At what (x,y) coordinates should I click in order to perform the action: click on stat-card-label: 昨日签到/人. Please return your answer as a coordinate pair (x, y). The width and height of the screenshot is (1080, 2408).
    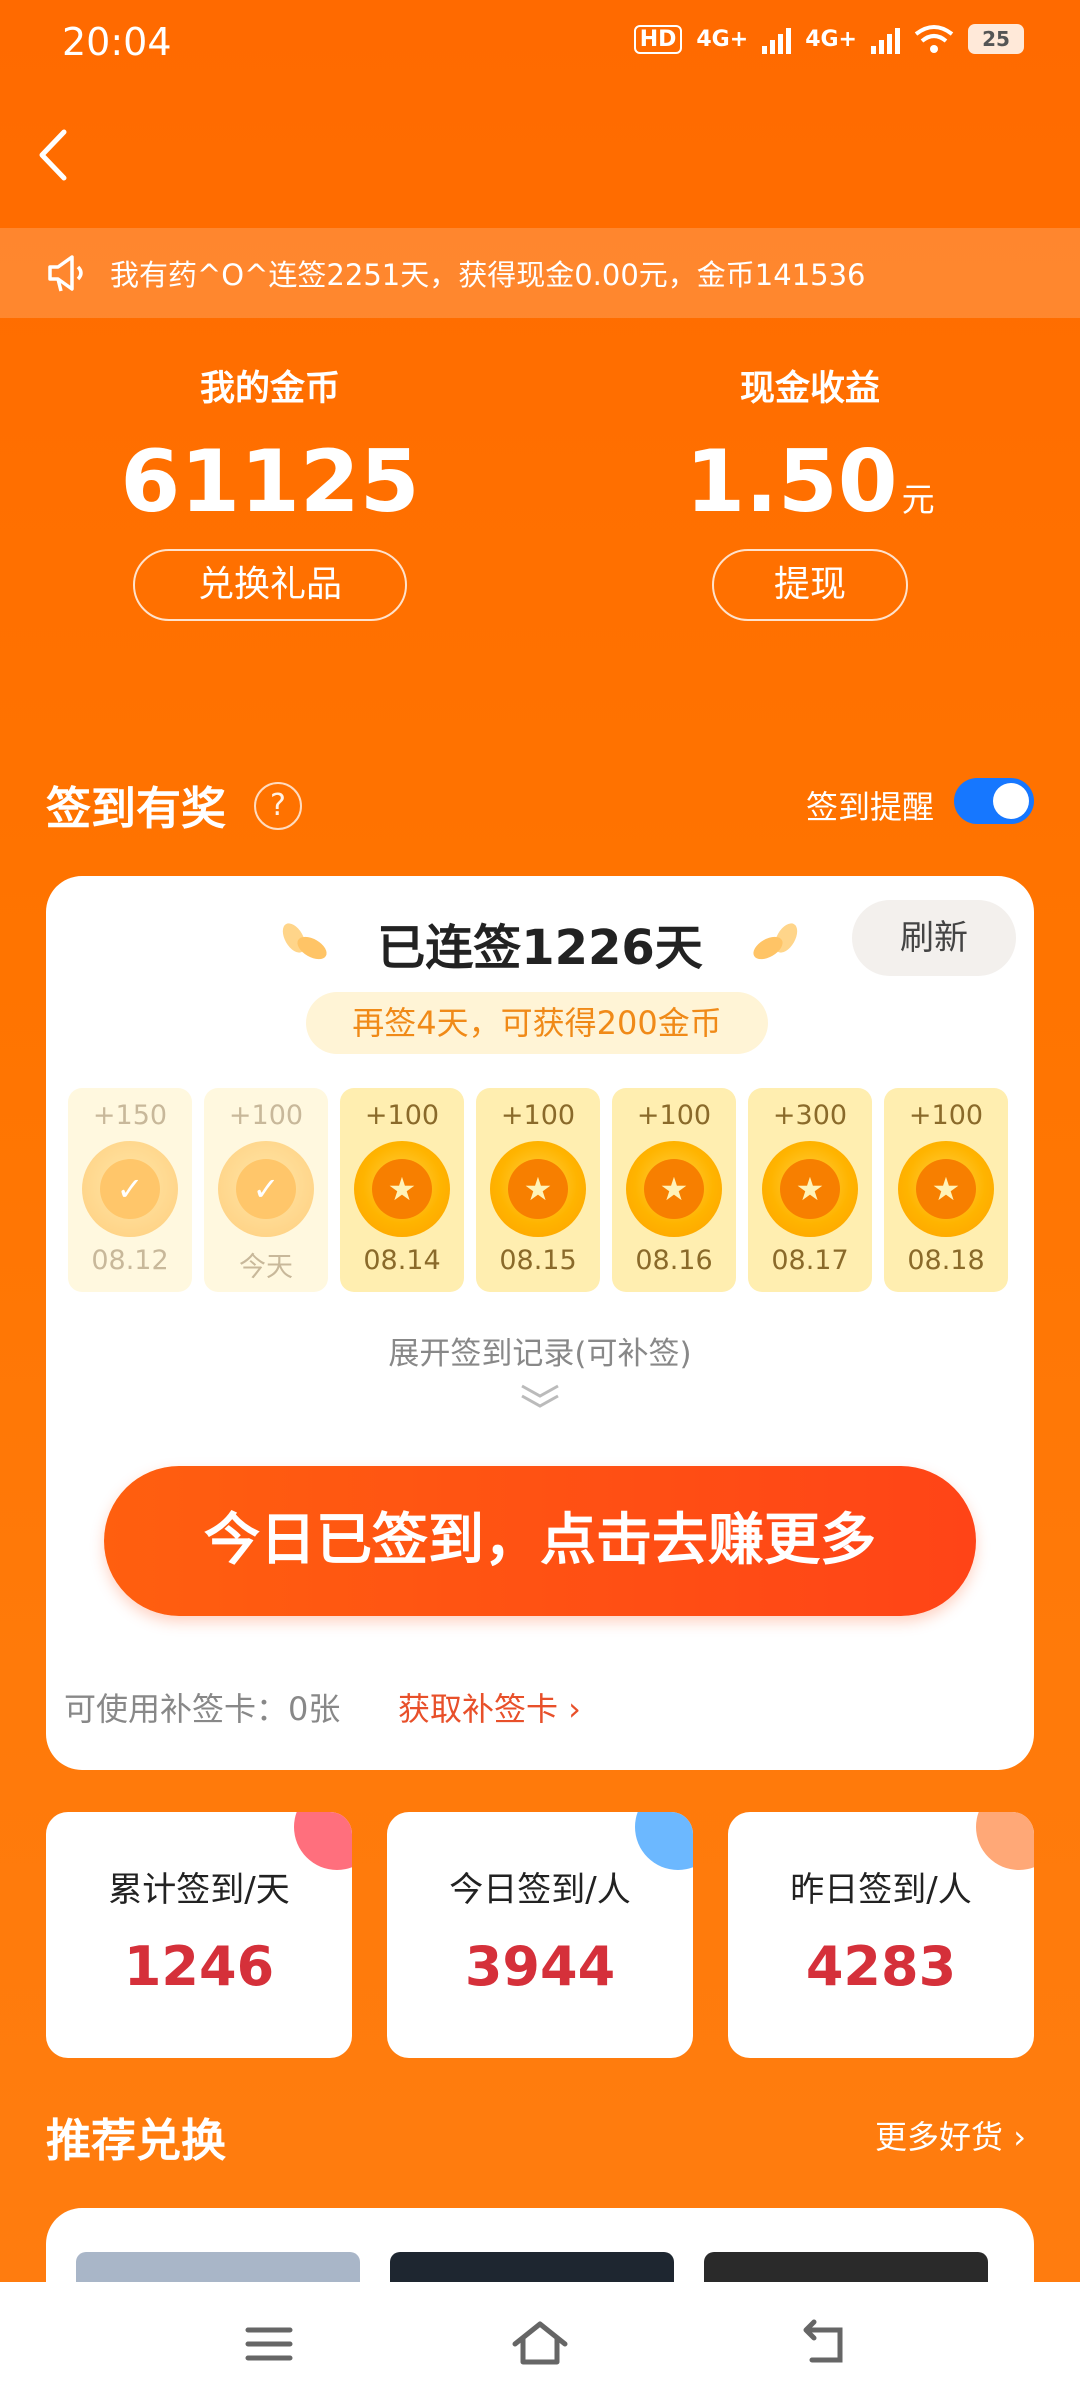
    Looking at the image, I should click on (881, 1890).